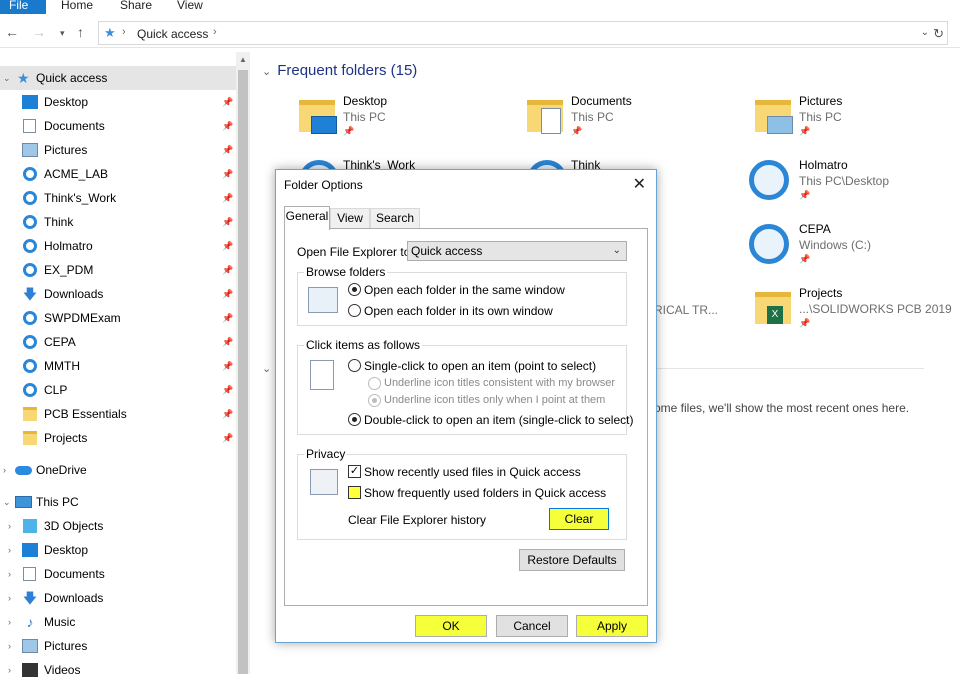 Image resolution: width=960 pixels, height=682 pixels. I want to click on tile-pictures: Pictures This PC 📌, so click(853, 122).